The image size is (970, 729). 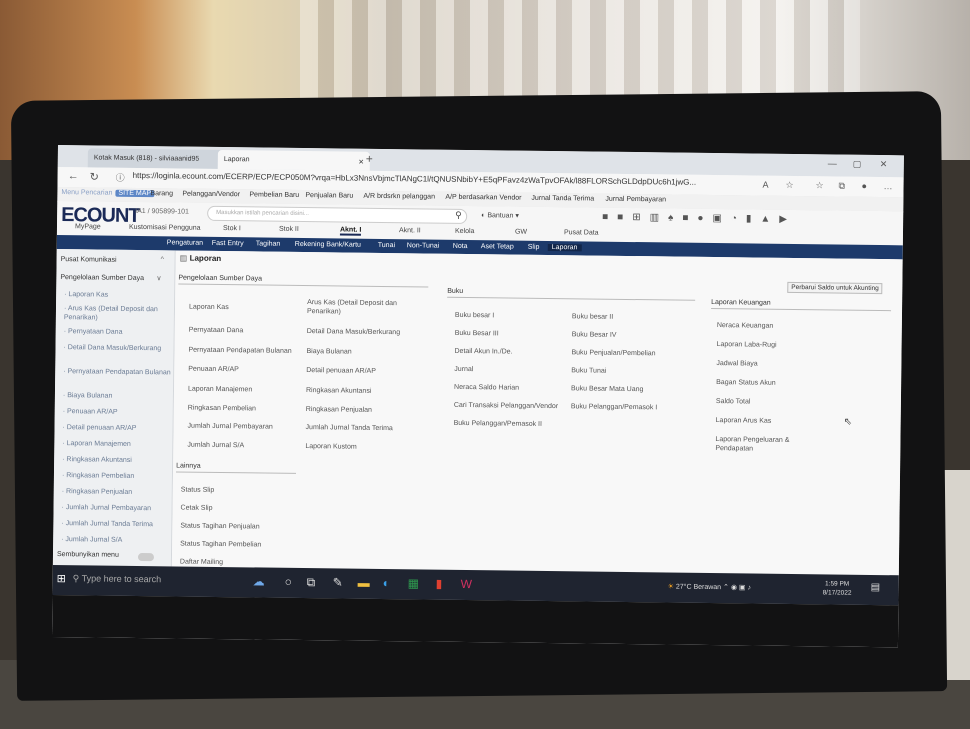 What do you see at coordinates (865, 186) in the screenshot?
I see `profile-icon: ●` at bounding box center [865, 186].